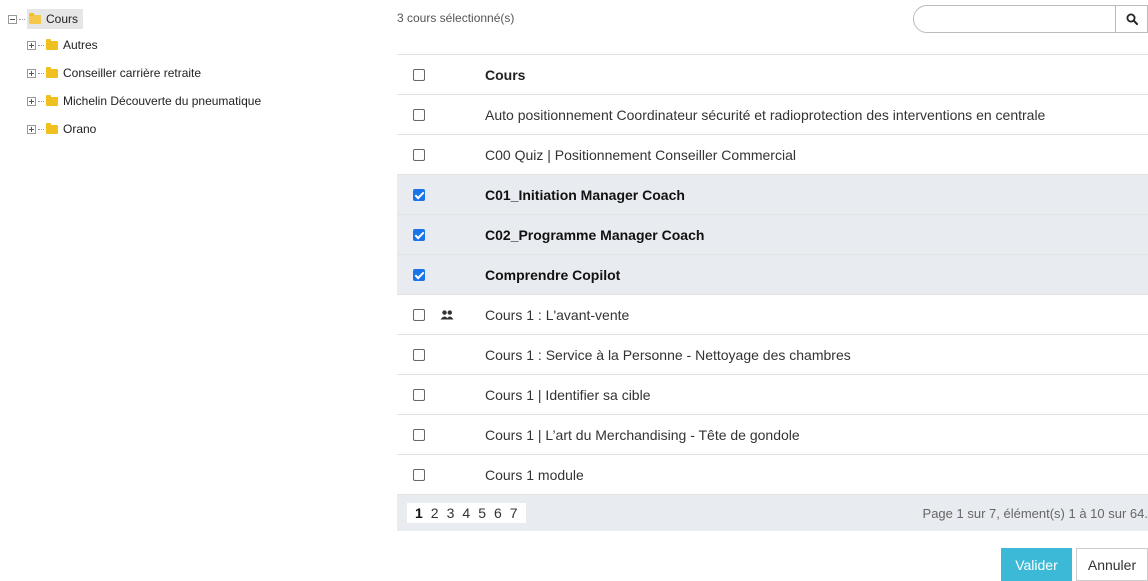  What do you see at coordinates (435, 513) in the screenshot?
I see `page-link: 2` at bounding box center [435, 513].